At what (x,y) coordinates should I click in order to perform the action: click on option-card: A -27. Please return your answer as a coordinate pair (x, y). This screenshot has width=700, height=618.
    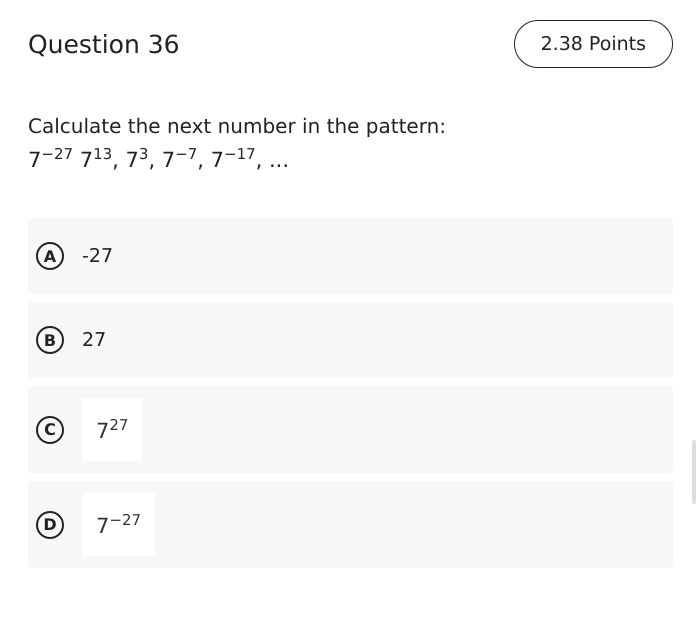
    Looking at the image, I should click on (350, 256).